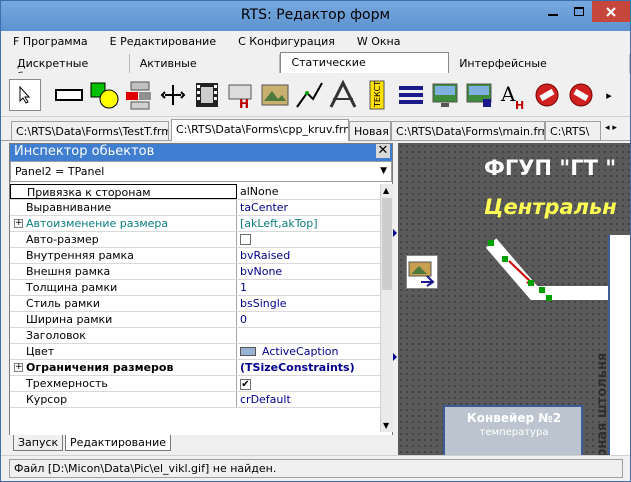 Image resolution: width=631 pixels, height=482 pixels. What do you see at coordinates (195, 352) in the screenshot?
I see `property-row-color: Цвет ActiveCaption` at bounding box center [195, 352].